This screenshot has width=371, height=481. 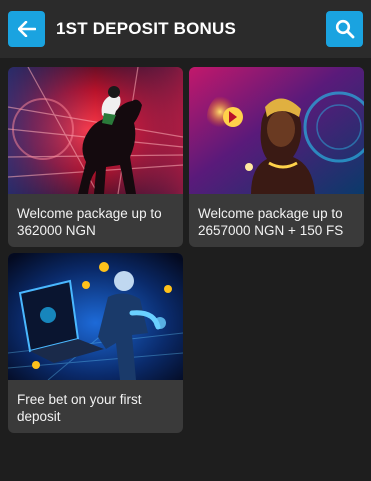 I want to click on promo-label: Welcome package up to 362000 NGN, so click(x=89, y=222).